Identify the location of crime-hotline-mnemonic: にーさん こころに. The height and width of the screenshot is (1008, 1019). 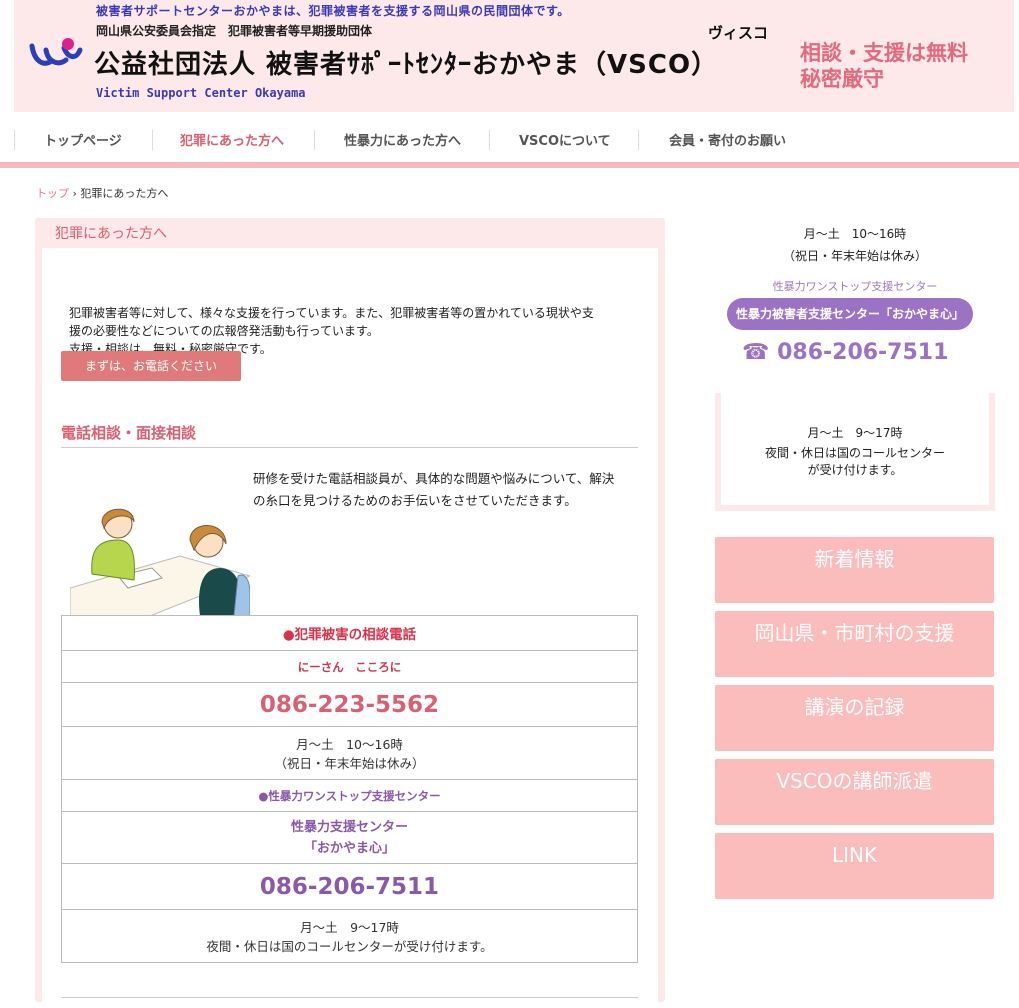
(349, 666).